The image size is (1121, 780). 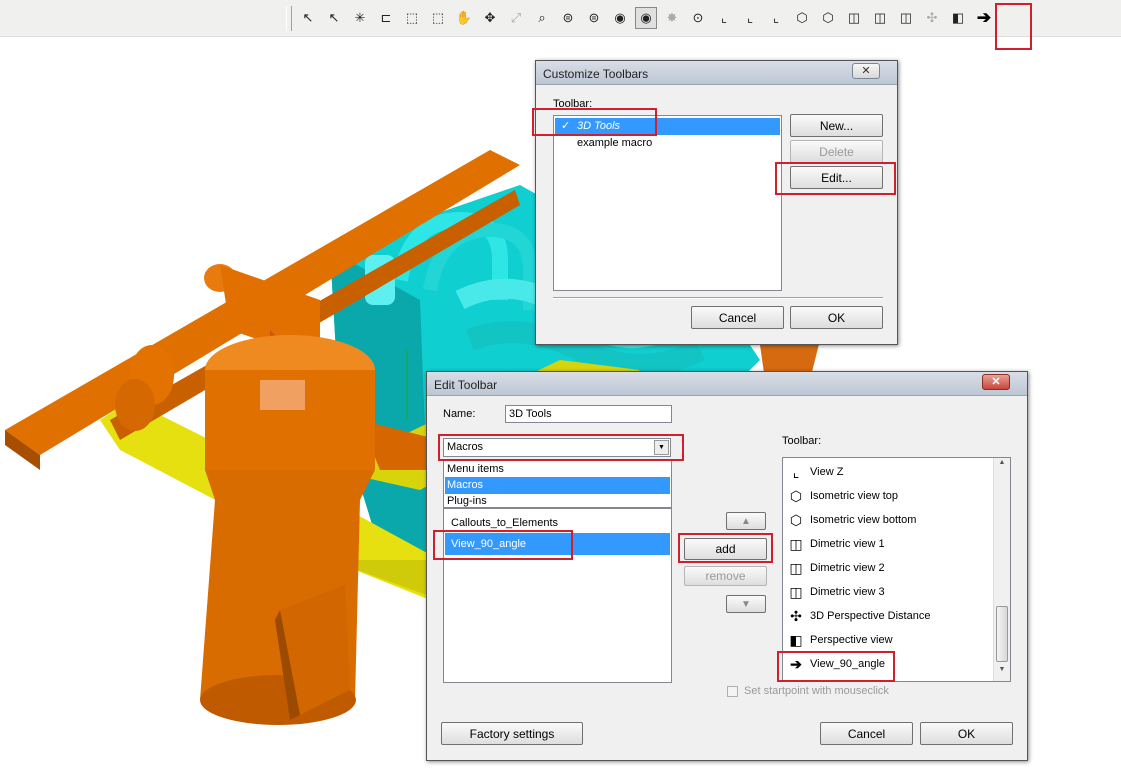 I want to click on zoom-icon: ⌕, so click(x=542, y=18).